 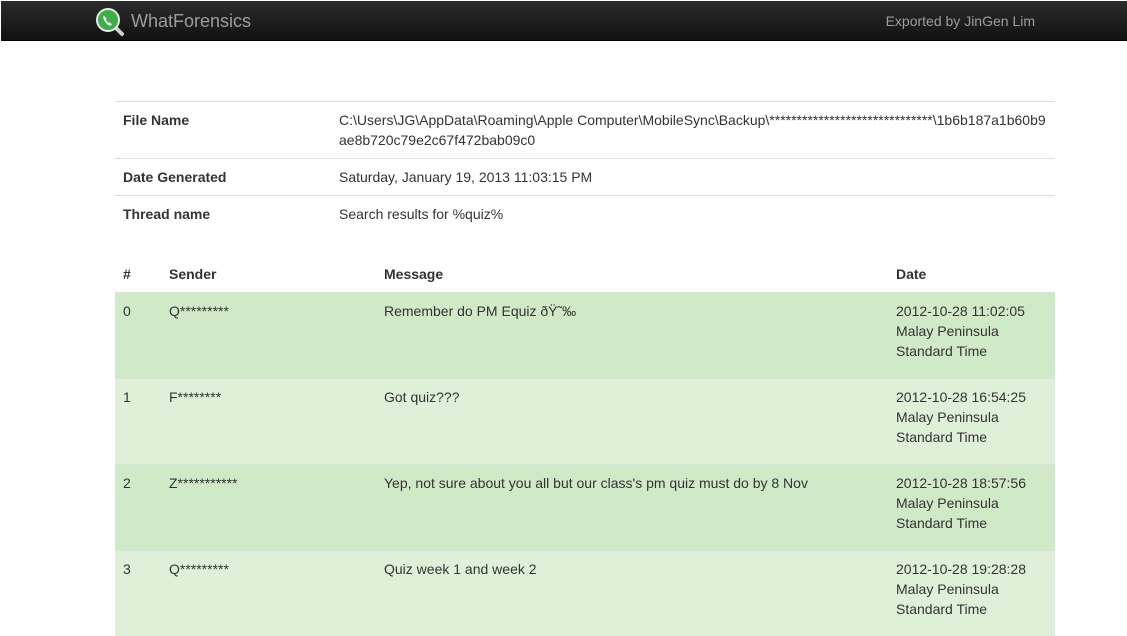 I want to click on info-key: Thread name, so click(x=223, y=214).